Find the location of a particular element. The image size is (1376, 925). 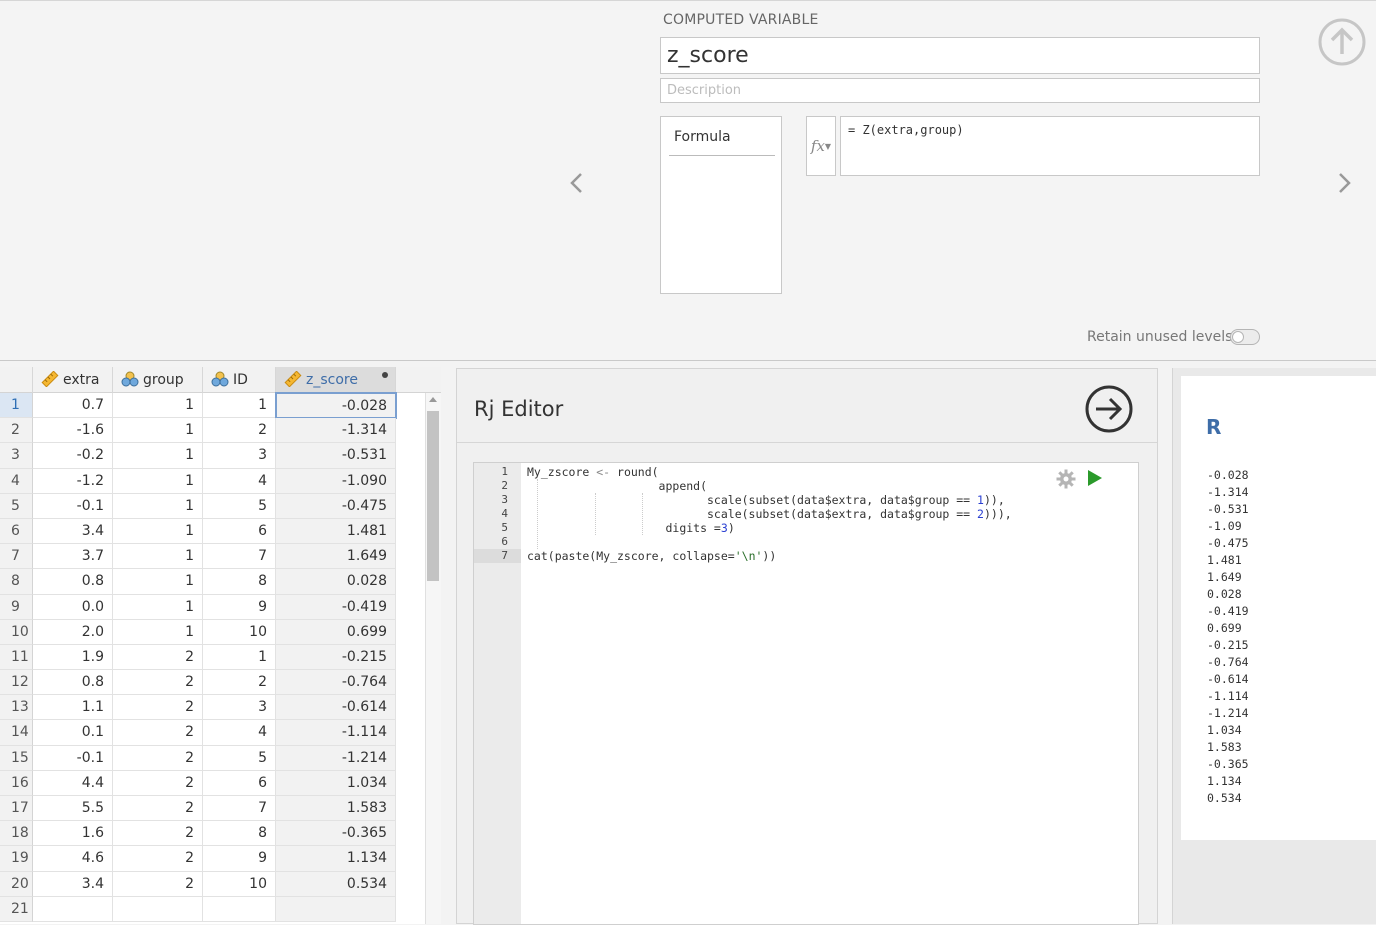

corner-cell is located at coordinates (16, 380).